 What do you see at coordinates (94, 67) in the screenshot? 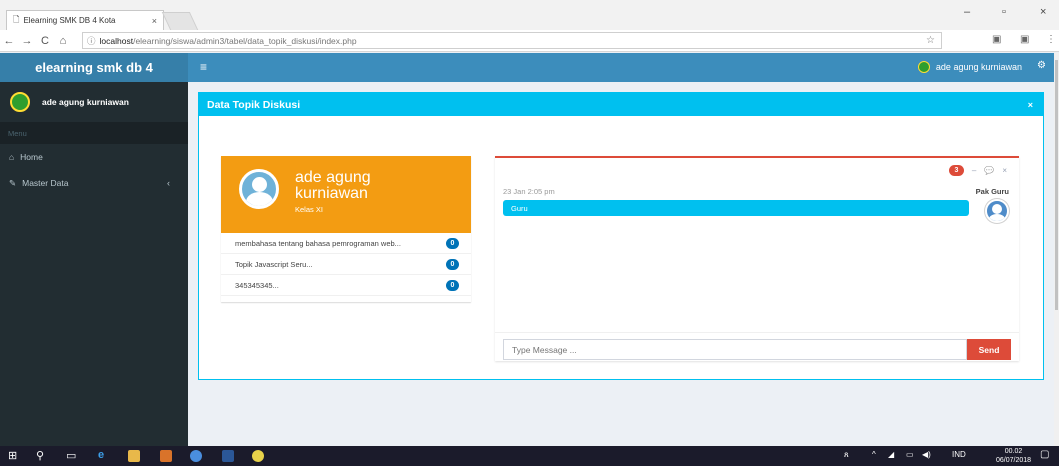
I see `brand-logo: elearning smk db 4` at bounding box center [94, 67].